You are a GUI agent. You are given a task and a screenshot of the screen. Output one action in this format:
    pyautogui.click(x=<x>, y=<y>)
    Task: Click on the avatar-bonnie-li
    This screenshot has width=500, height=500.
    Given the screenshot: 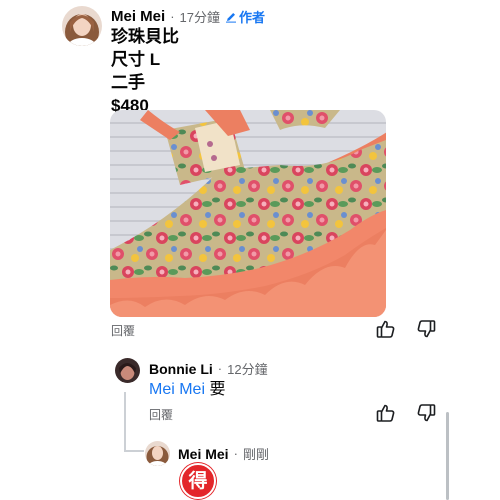 What is the action you would take?
    pyautogui.click(x=127, y=370)
    